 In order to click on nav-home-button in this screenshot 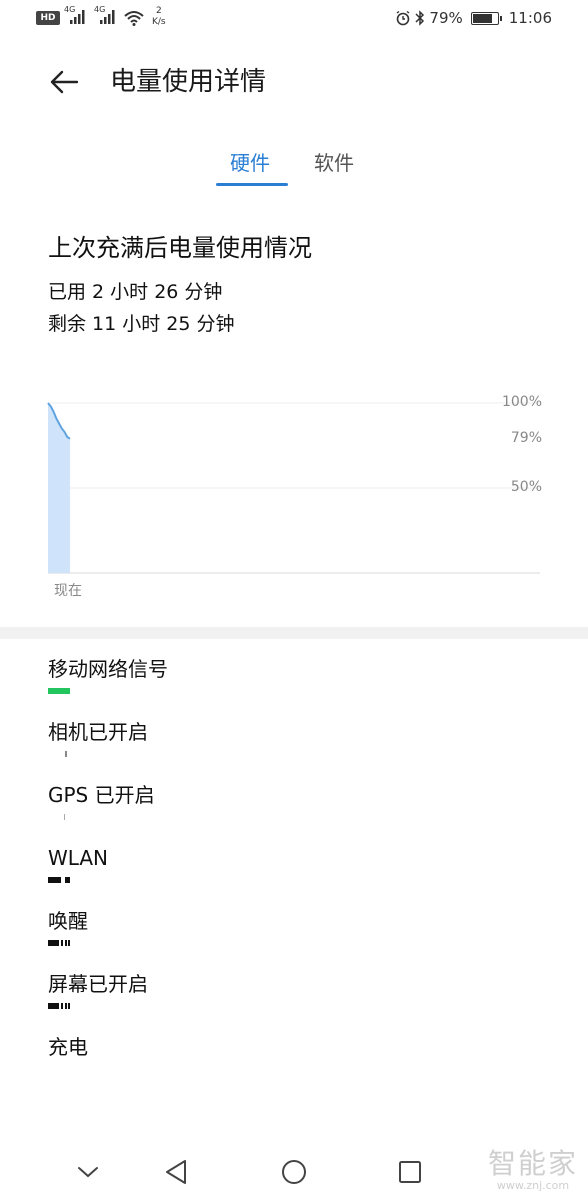, I will do `click(294, 1172)`.